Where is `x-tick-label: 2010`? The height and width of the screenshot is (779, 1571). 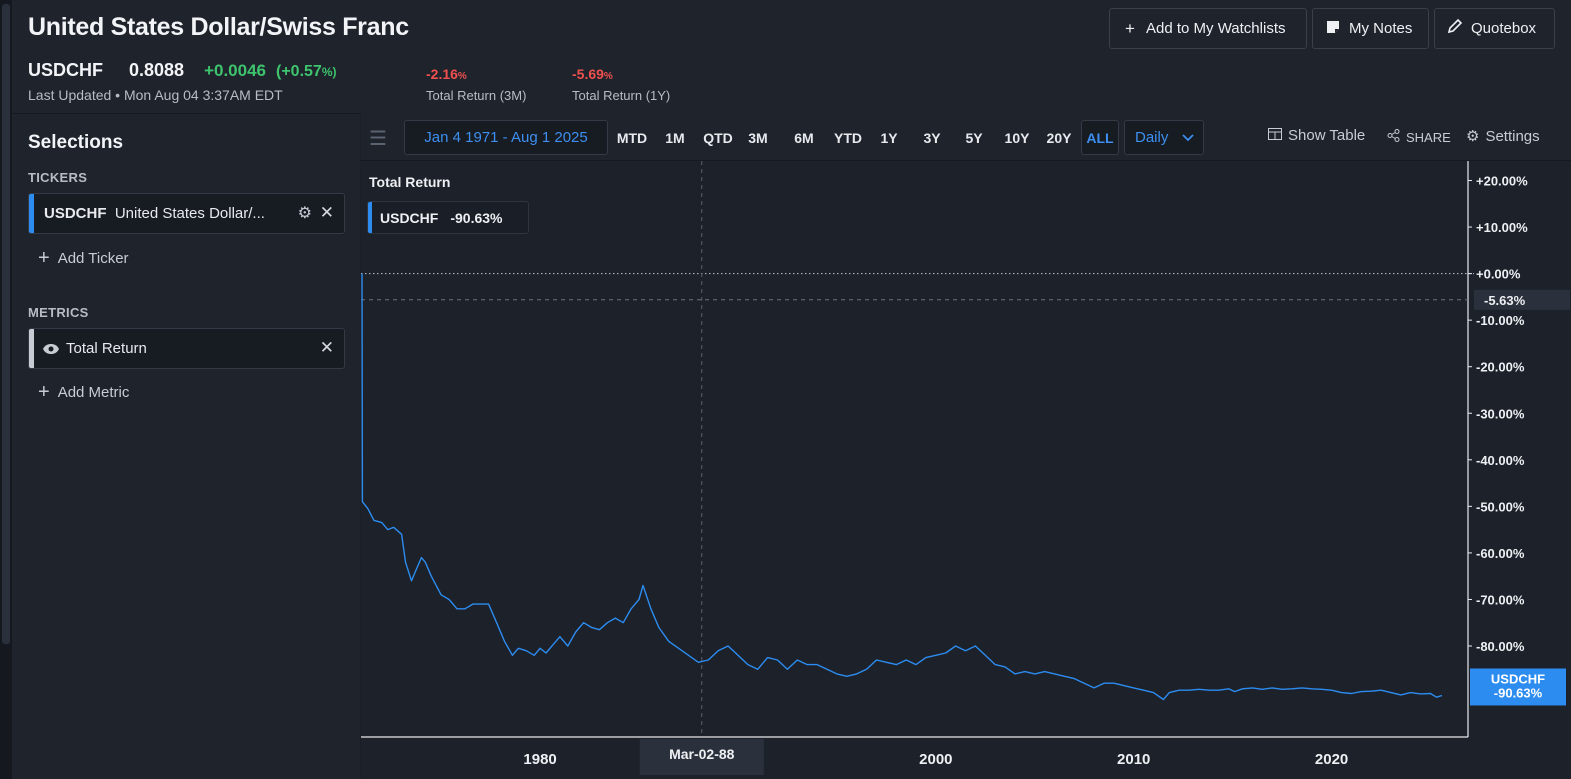
x-tick-label: 2010 is located at coordinates (1133, 759).